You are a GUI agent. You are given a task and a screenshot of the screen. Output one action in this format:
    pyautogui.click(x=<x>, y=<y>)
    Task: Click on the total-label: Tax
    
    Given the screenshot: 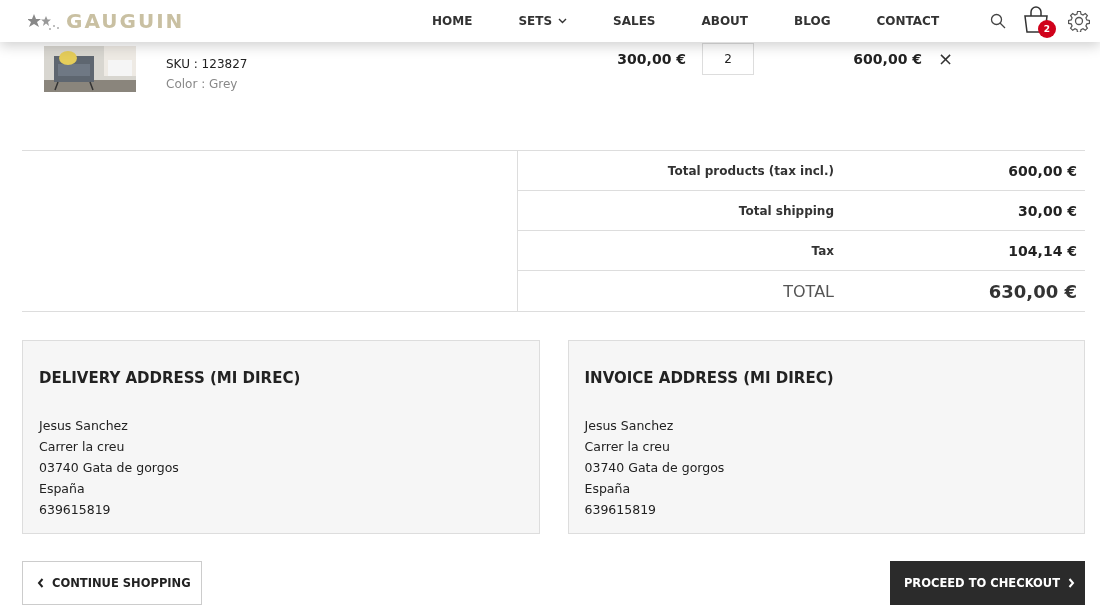 What is the action you would take?
    pyautogui.click(x=822, y=250)
    